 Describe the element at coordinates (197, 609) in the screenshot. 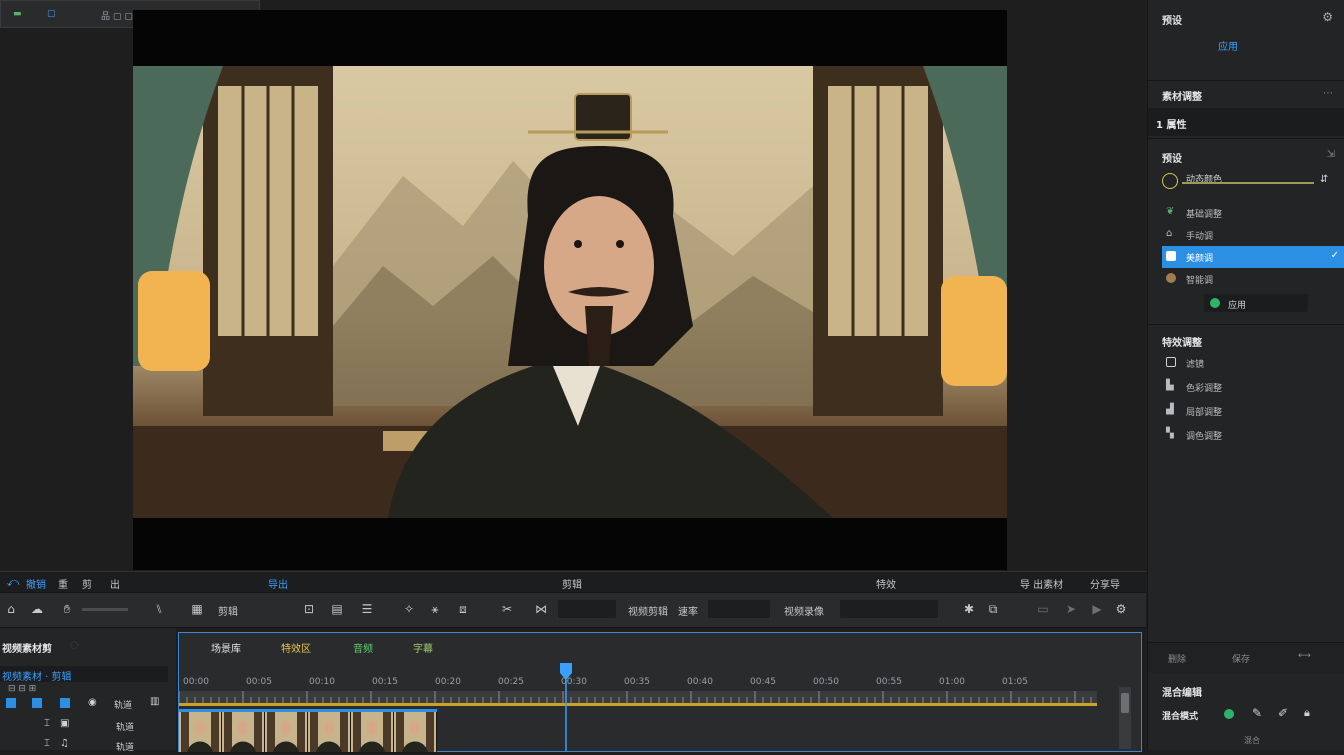

I see `grid-icon: ▦` at that location.